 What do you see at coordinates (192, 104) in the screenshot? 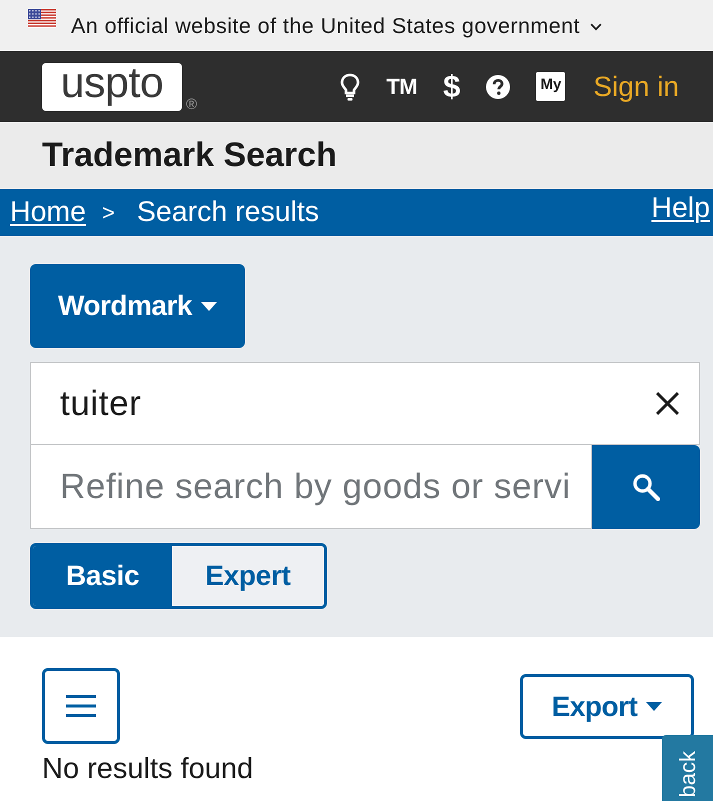
I see `registered-mark: ®` at bounding box center [192, 104].